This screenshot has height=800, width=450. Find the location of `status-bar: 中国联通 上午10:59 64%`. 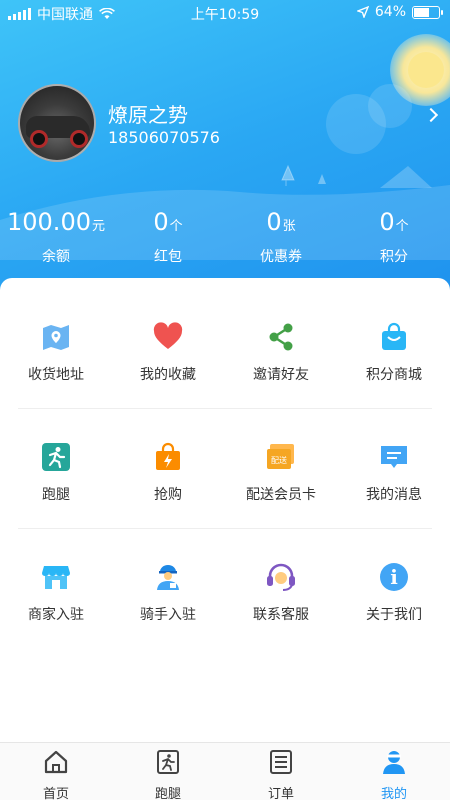

status-bar: 中国联通 上午10:59 64% is located at coordinates (225, 13).